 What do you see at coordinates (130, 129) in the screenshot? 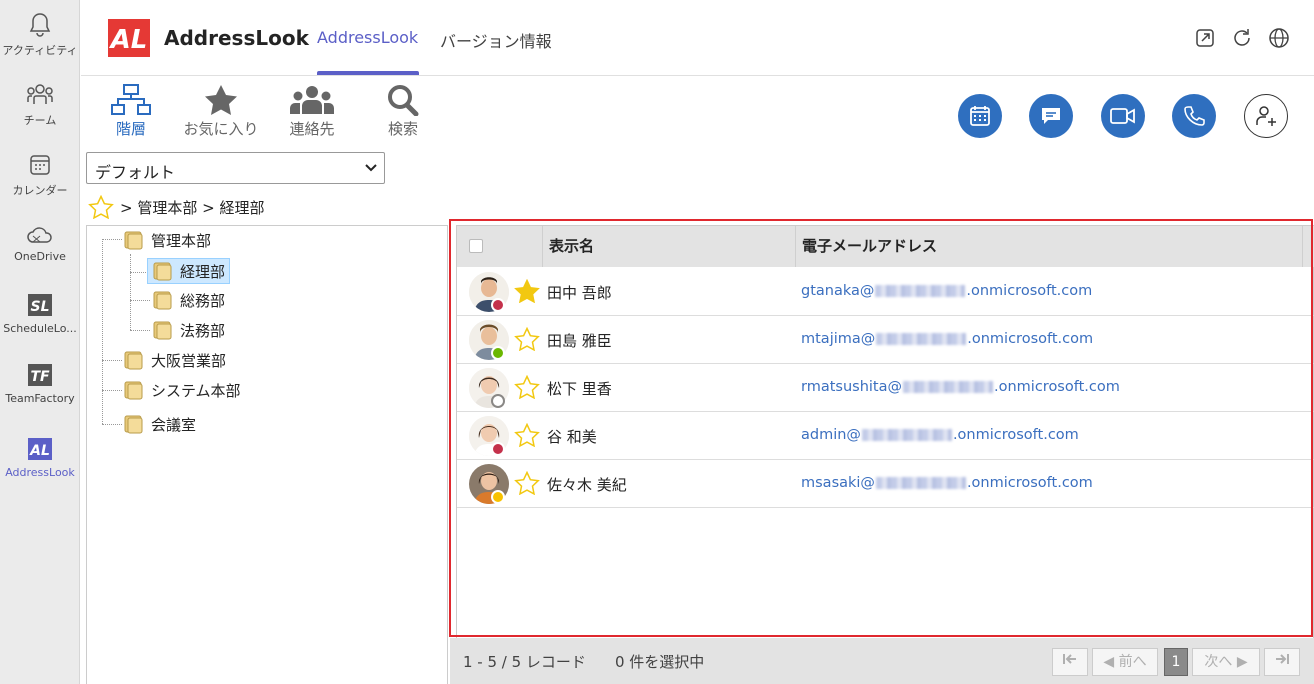
I see `nav-label: 階層` at bounding box center [130, 129].